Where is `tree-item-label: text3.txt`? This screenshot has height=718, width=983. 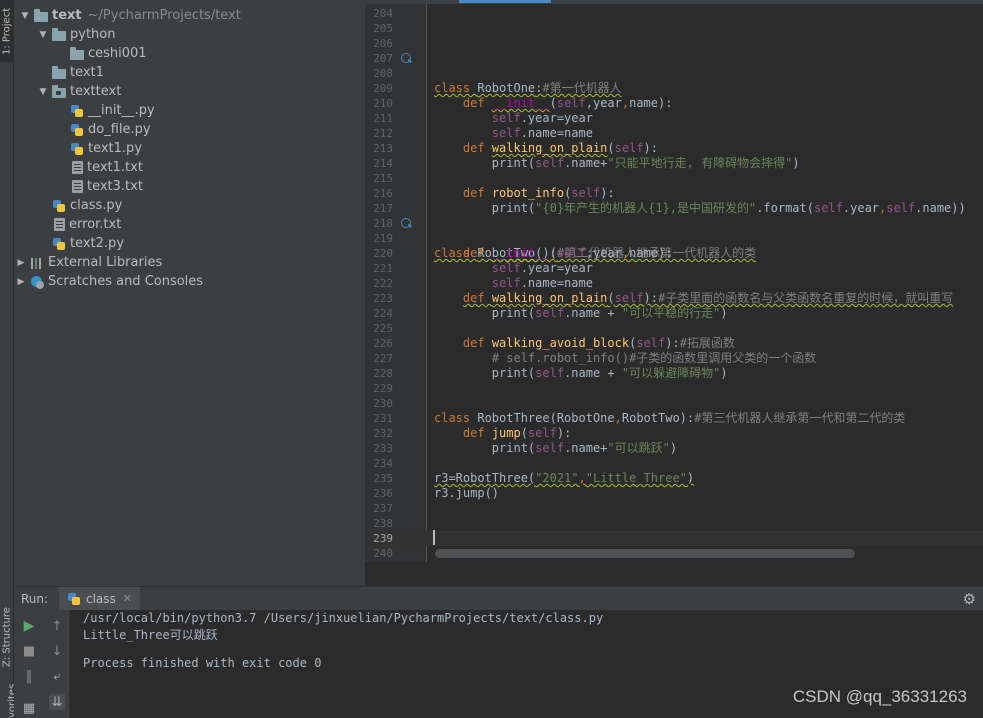 tree-item-label: text3.txt is located at coordinates (115, 186).